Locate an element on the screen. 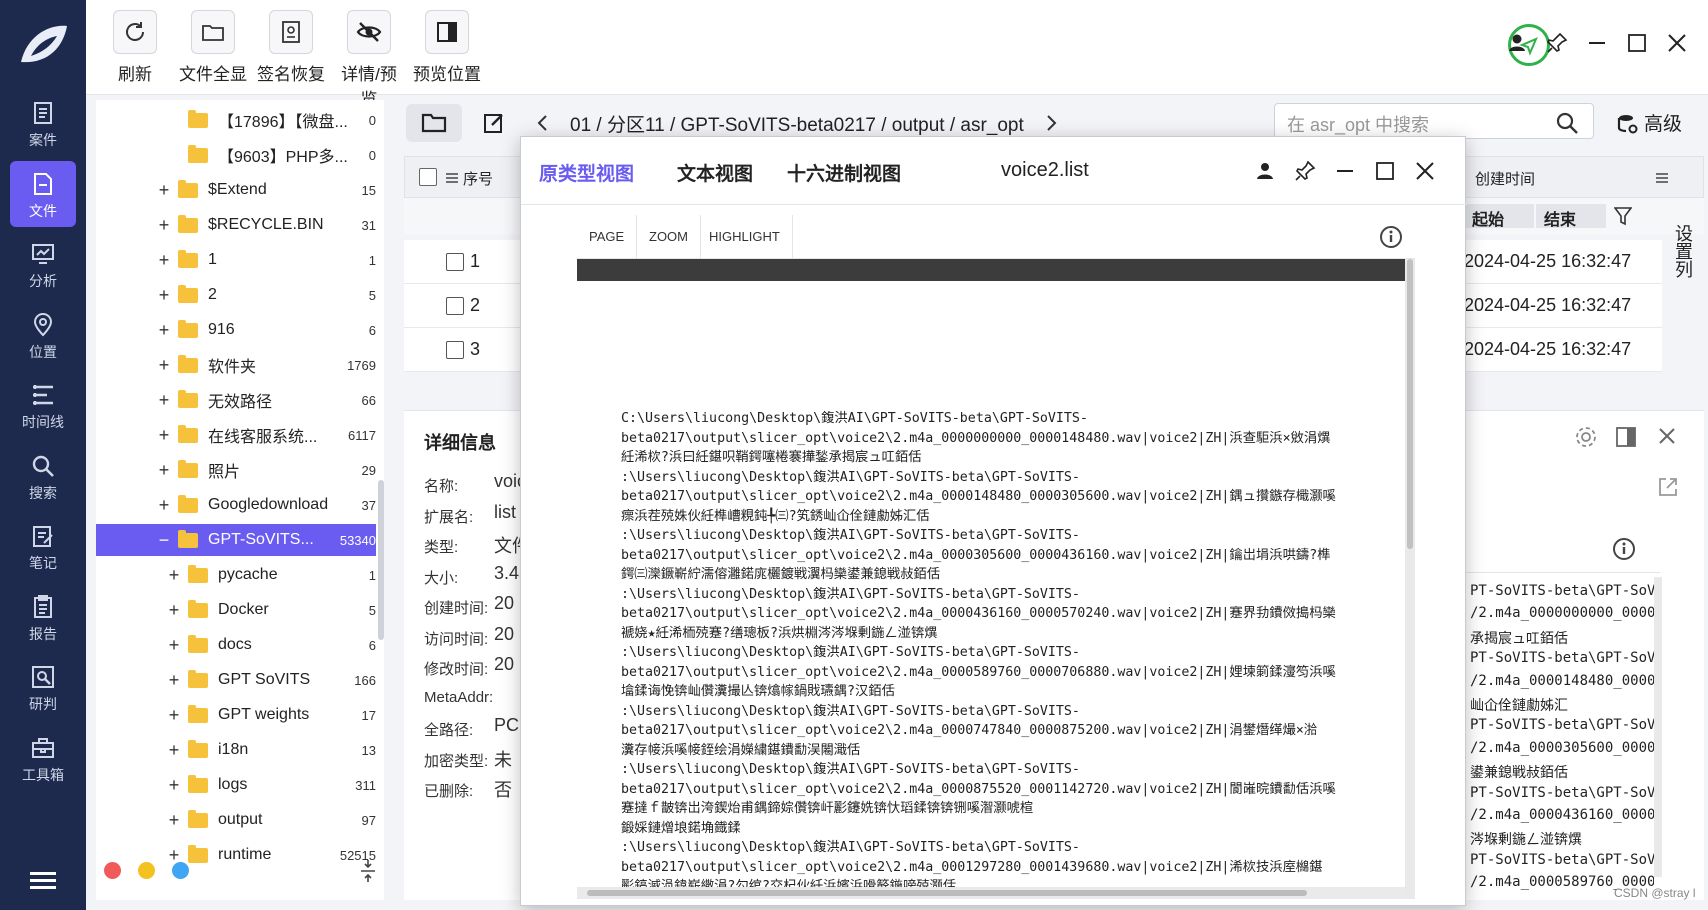  tree-item: + docs 6 is located at coordinates (236, 645).